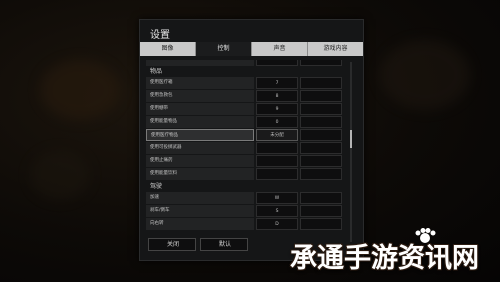  Describe the element at coordinates (200, 174) in the screenshot. I see `action-label: 使用能量饮料` at that location.